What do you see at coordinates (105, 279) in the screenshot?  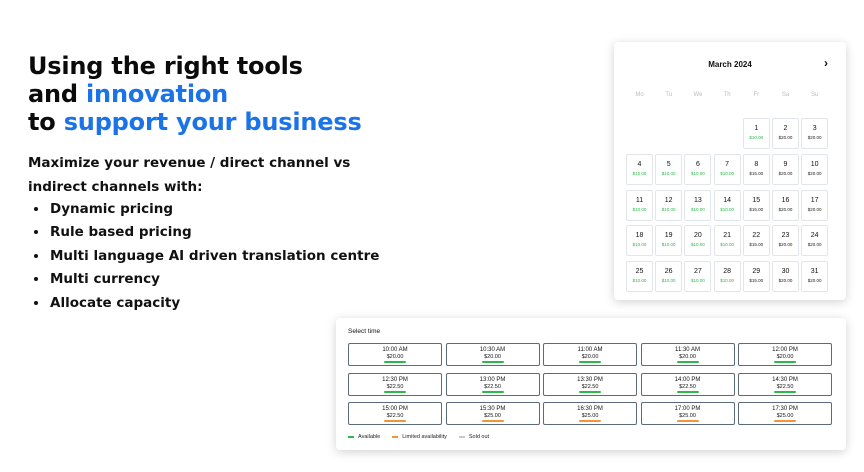 I see `feature-label: Multi currency` at bounding box center [105, 279].